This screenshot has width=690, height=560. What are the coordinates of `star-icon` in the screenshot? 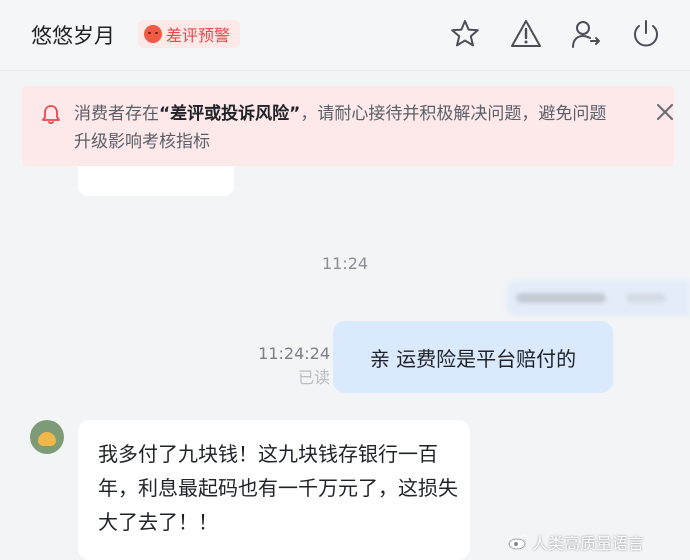 It's located at (465, 34).